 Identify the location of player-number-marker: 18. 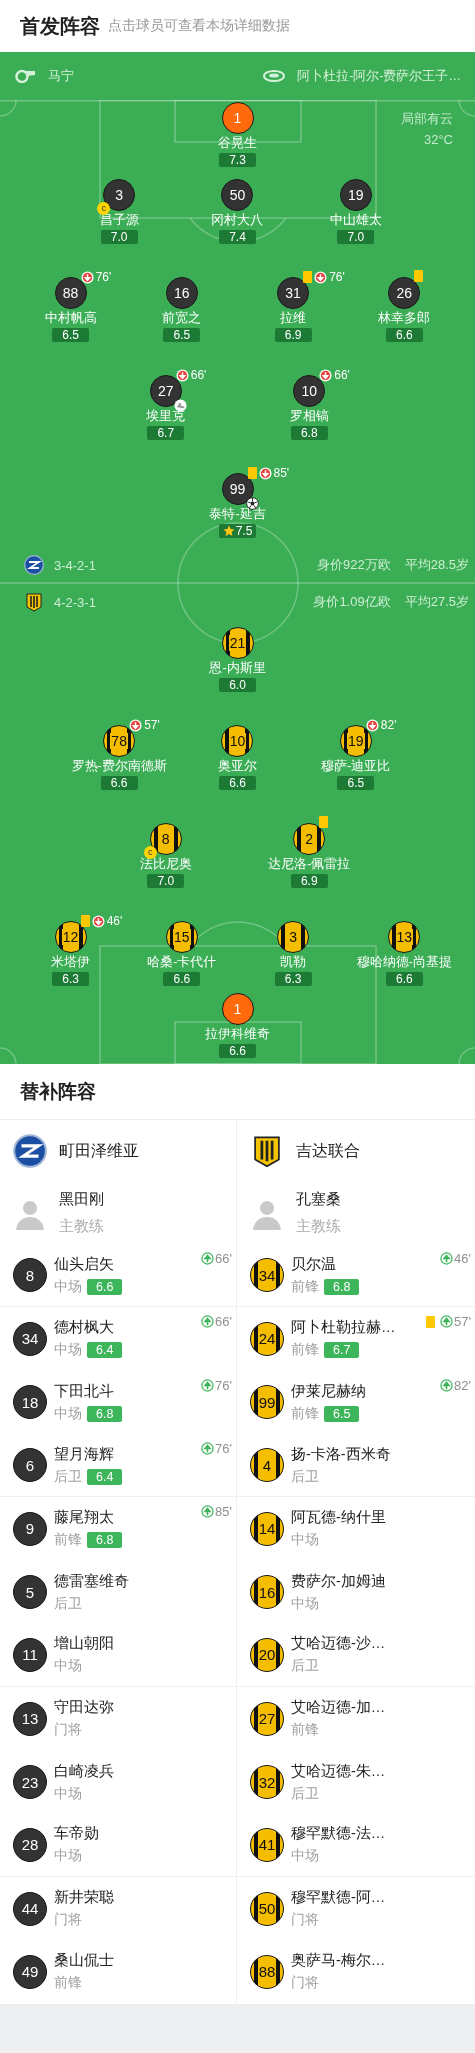
(30, 1402).